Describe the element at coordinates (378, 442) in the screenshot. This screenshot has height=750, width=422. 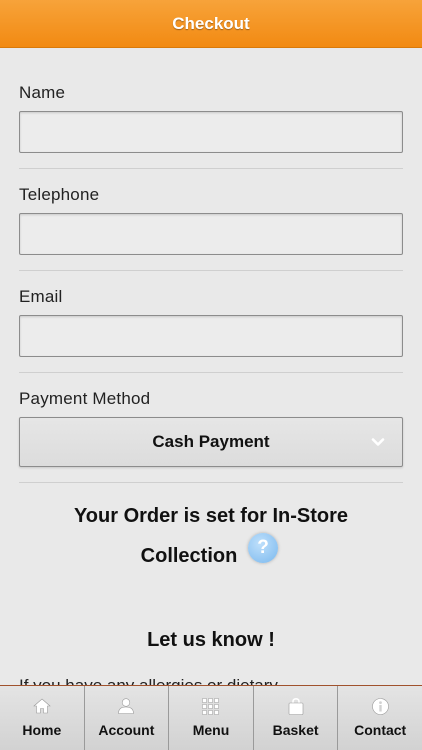
I see `chevron-down-icon` at that location.